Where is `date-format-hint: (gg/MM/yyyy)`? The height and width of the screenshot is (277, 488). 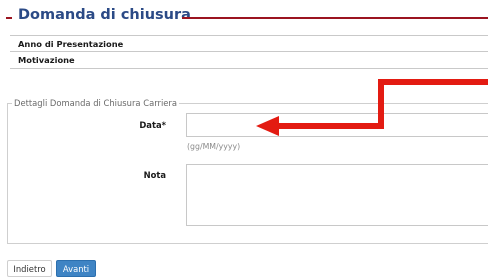
date-format-hint: (gg/MM/yyyy) is located at coordinates (214, 146).